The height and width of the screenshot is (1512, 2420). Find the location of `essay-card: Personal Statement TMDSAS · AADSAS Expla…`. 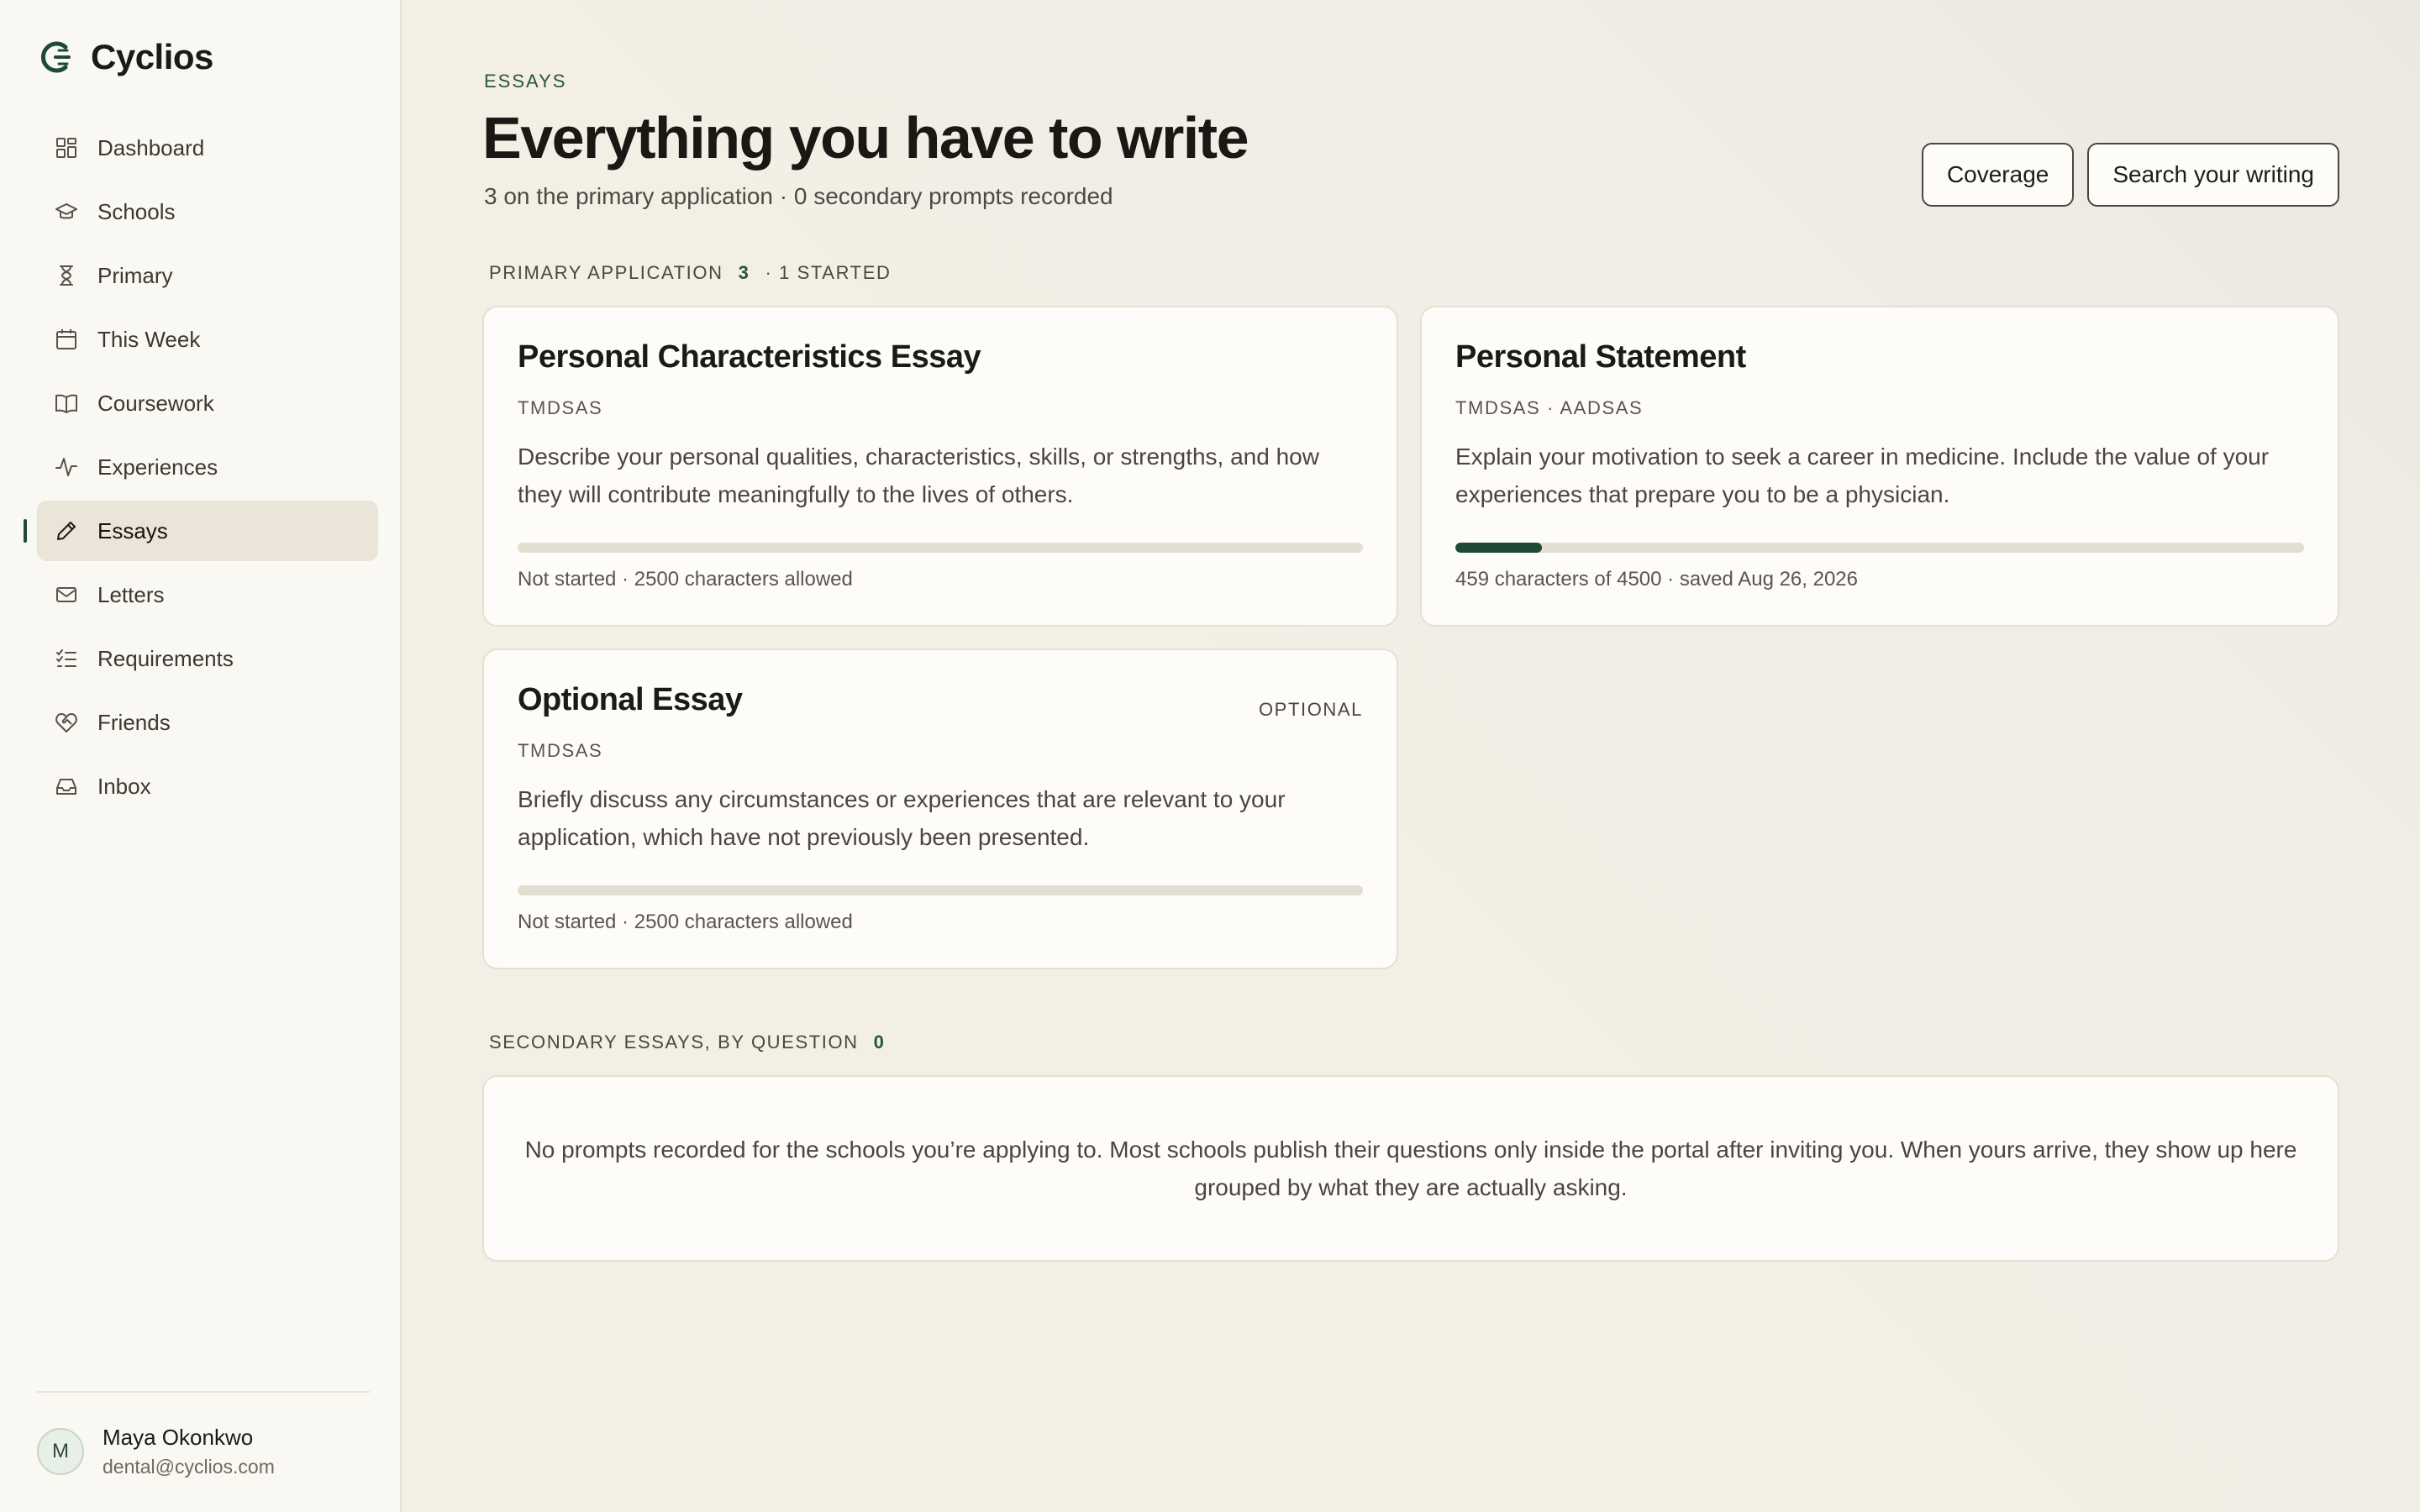

essay-card: Personal Statement TMDSAS · AADSAS Expla… is located at coordinates (1879, 466).